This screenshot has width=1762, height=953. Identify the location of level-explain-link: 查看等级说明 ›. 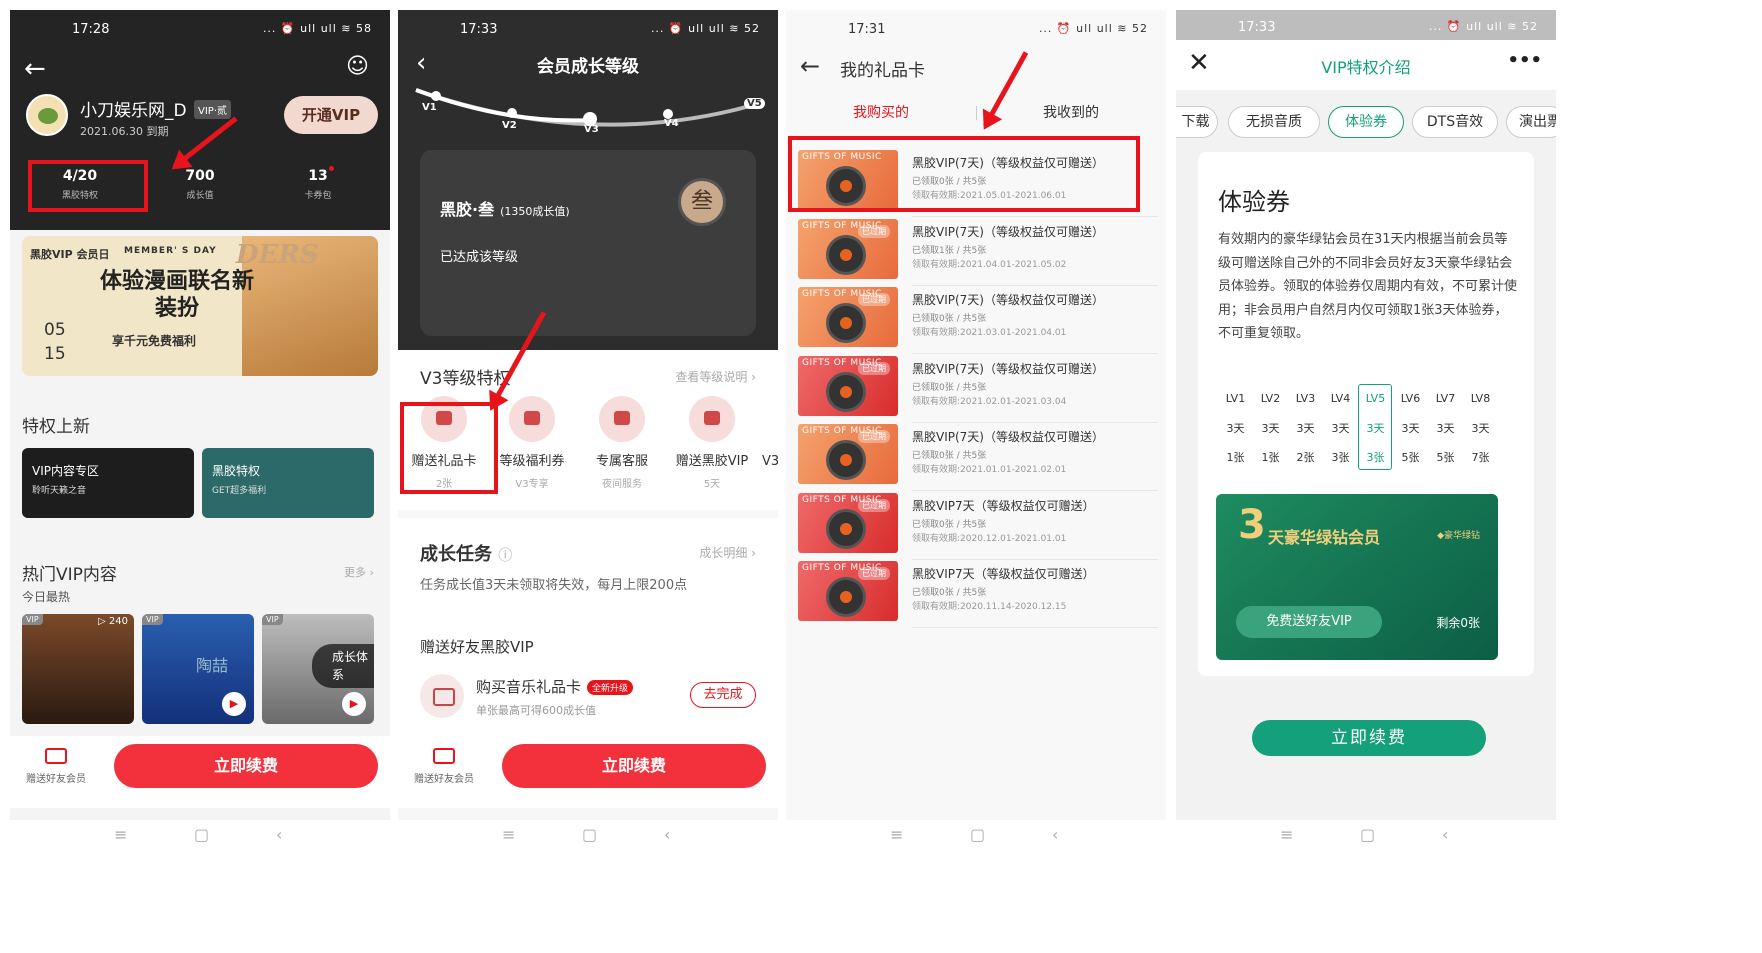
(715, 376).